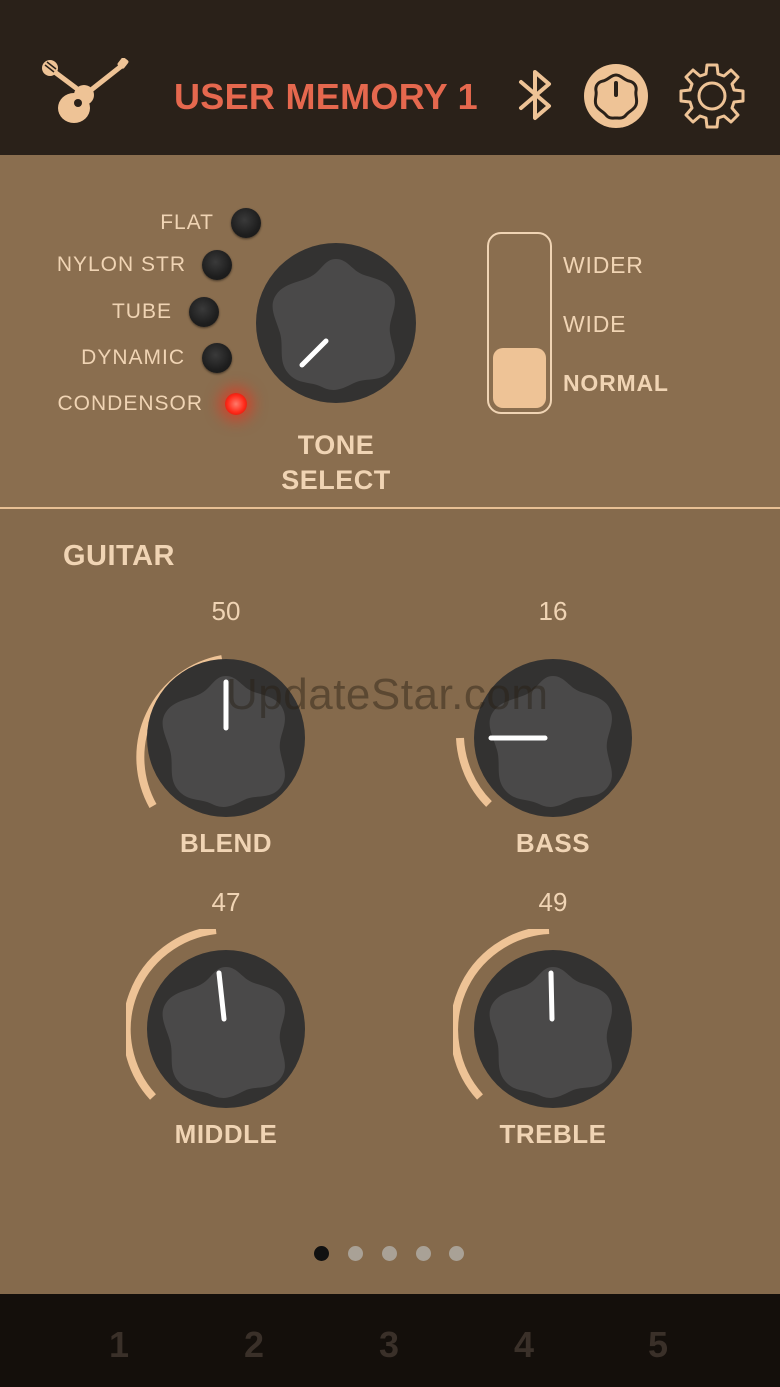 Image resolution: width=780 pixels, height=1387 pixels. I want to click on treble-knob, so click(553, 1029).